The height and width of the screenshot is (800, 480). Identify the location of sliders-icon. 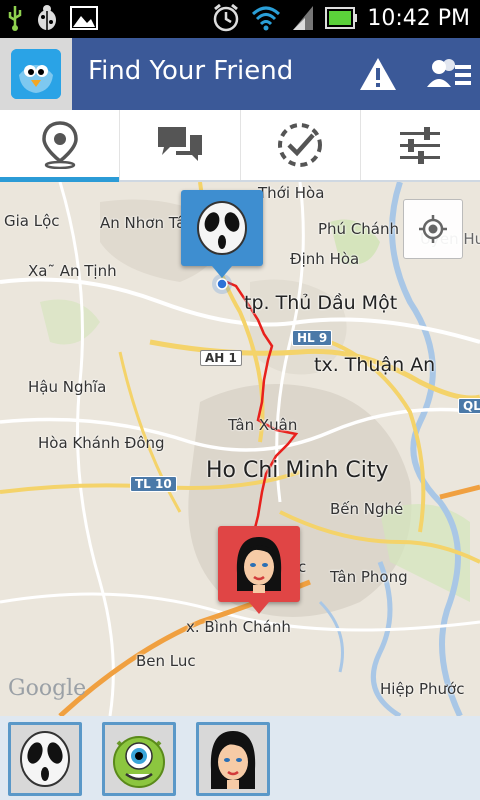
(420, 145).